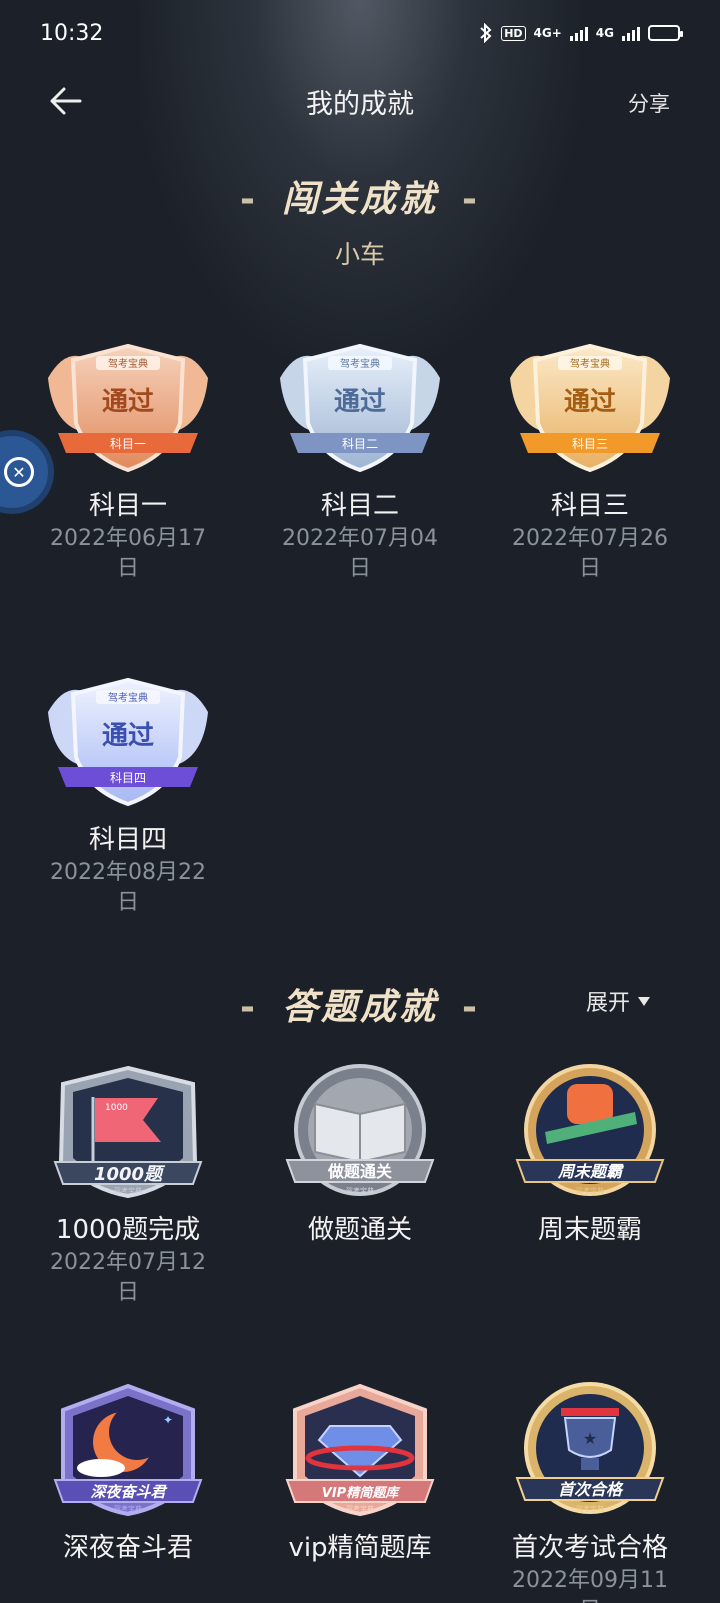 The width and height of the screenshot is (720, 1603). I want to click on signal-icon, so click(578, 33).